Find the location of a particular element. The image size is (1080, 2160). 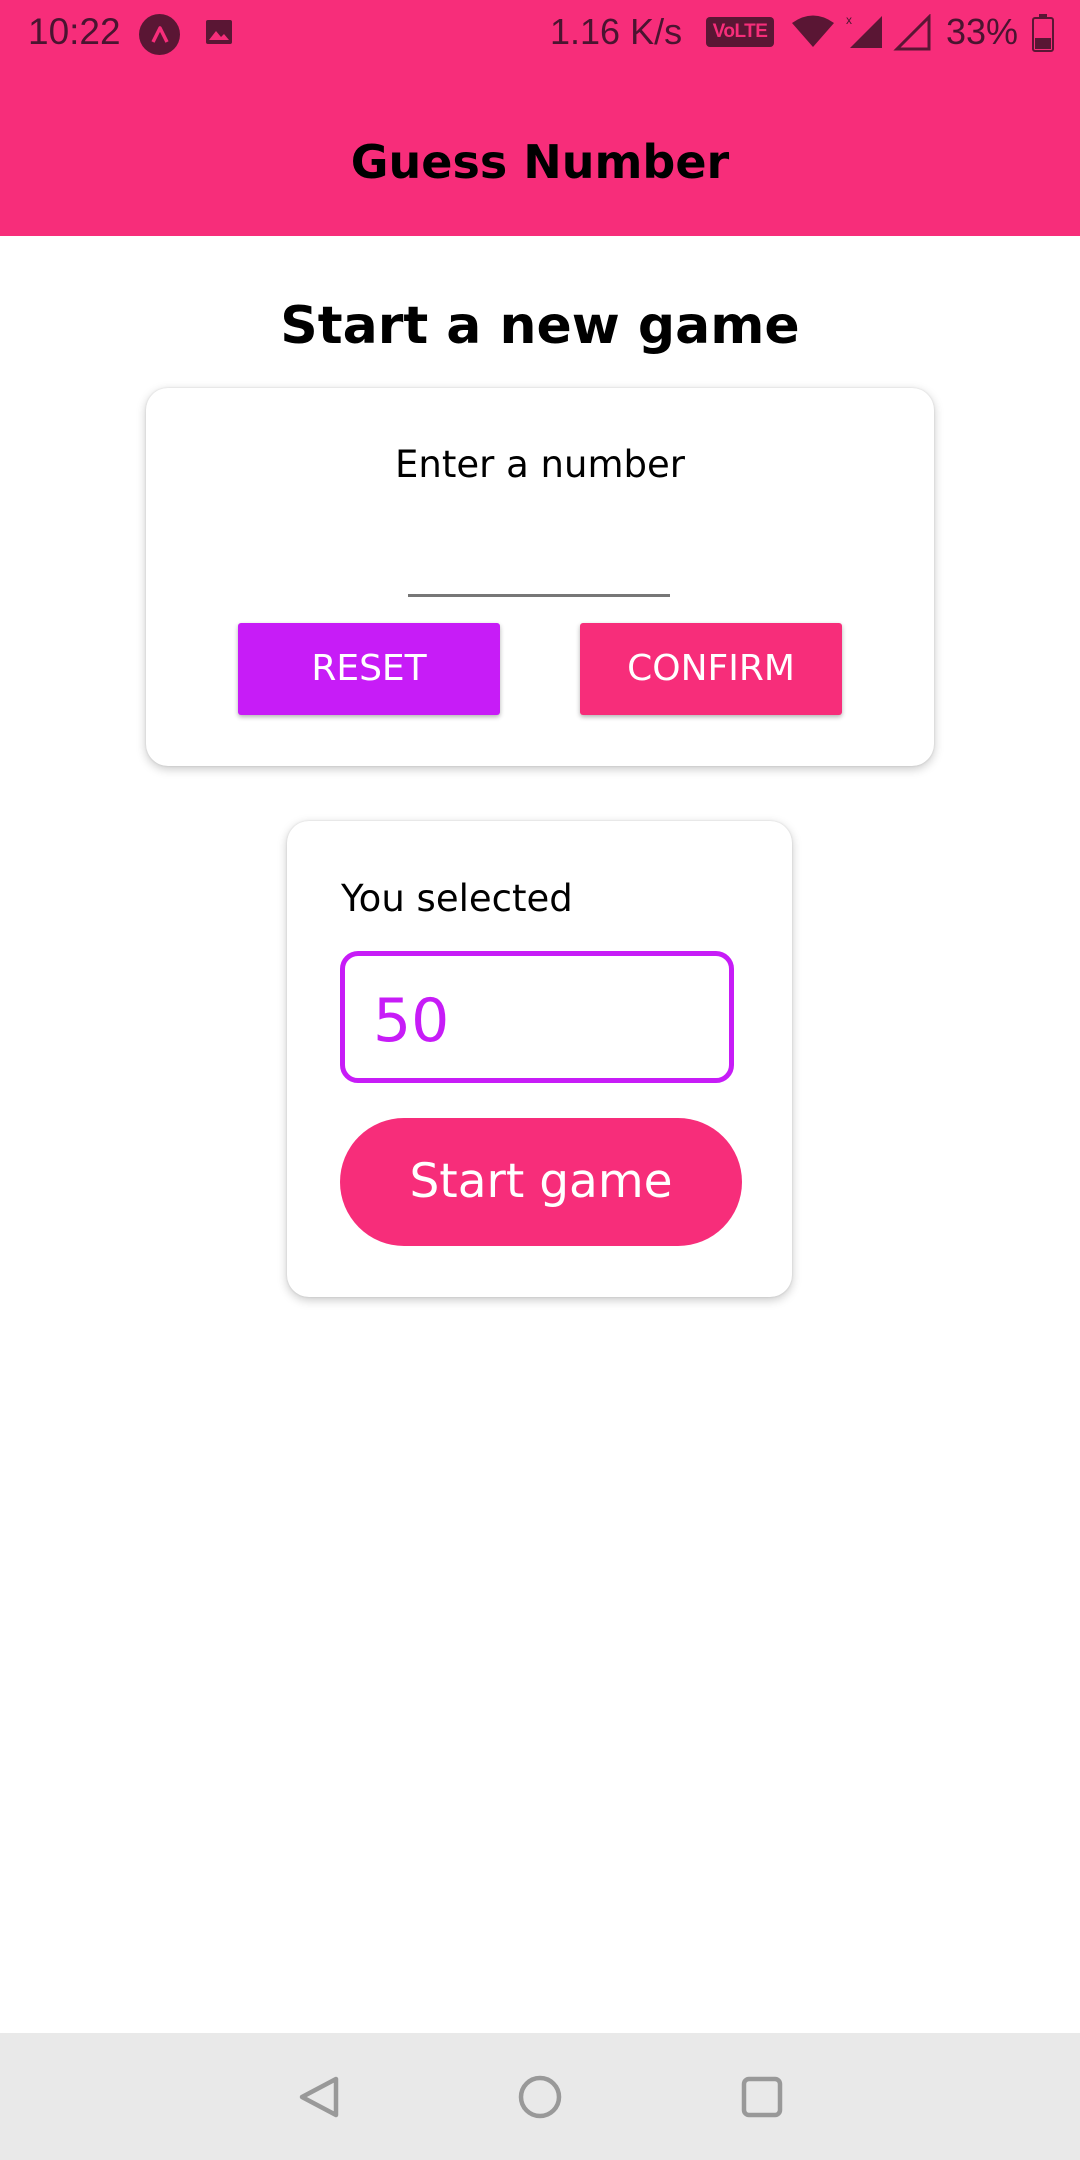

selected-number-value: 50 is located at coordinates (411, 1021).